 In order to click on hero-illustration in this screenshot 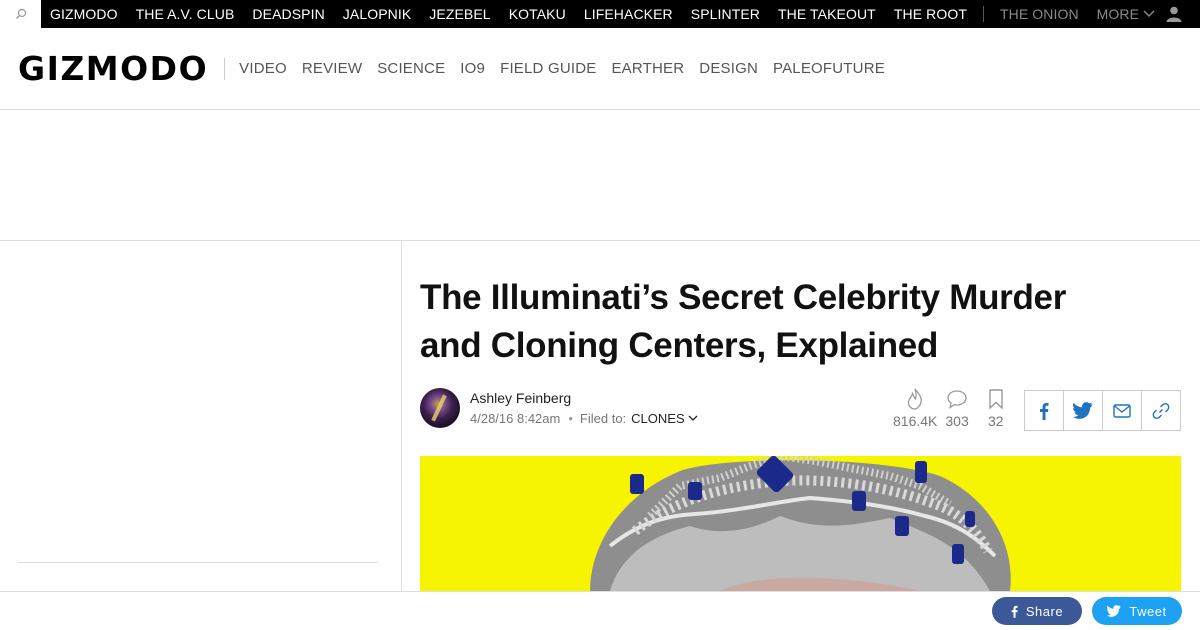, I will do `click(800, 523)`.